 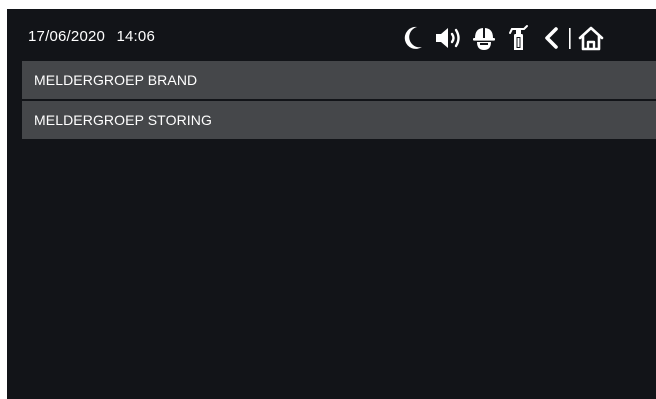 I want to click on moon-icon, so click(x=413, y=38).